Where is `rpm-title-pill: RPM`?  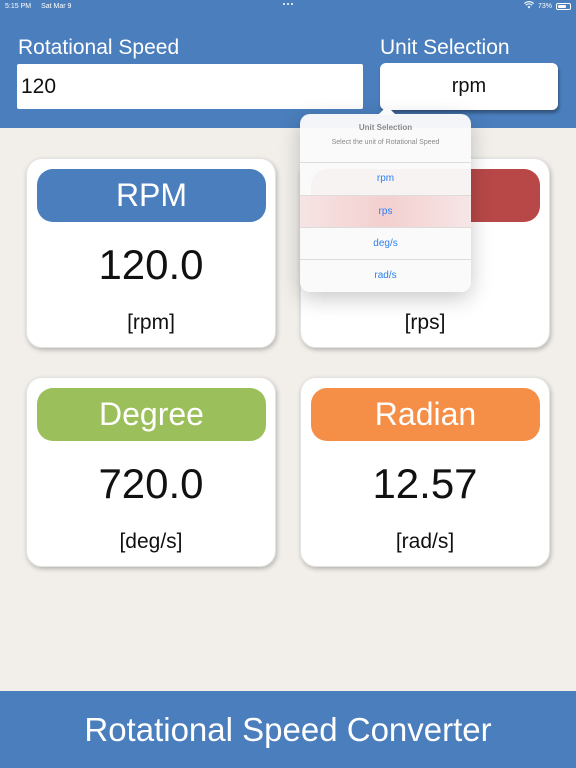 rpm-title-pill: RPM is located at coordinates (151, 195).